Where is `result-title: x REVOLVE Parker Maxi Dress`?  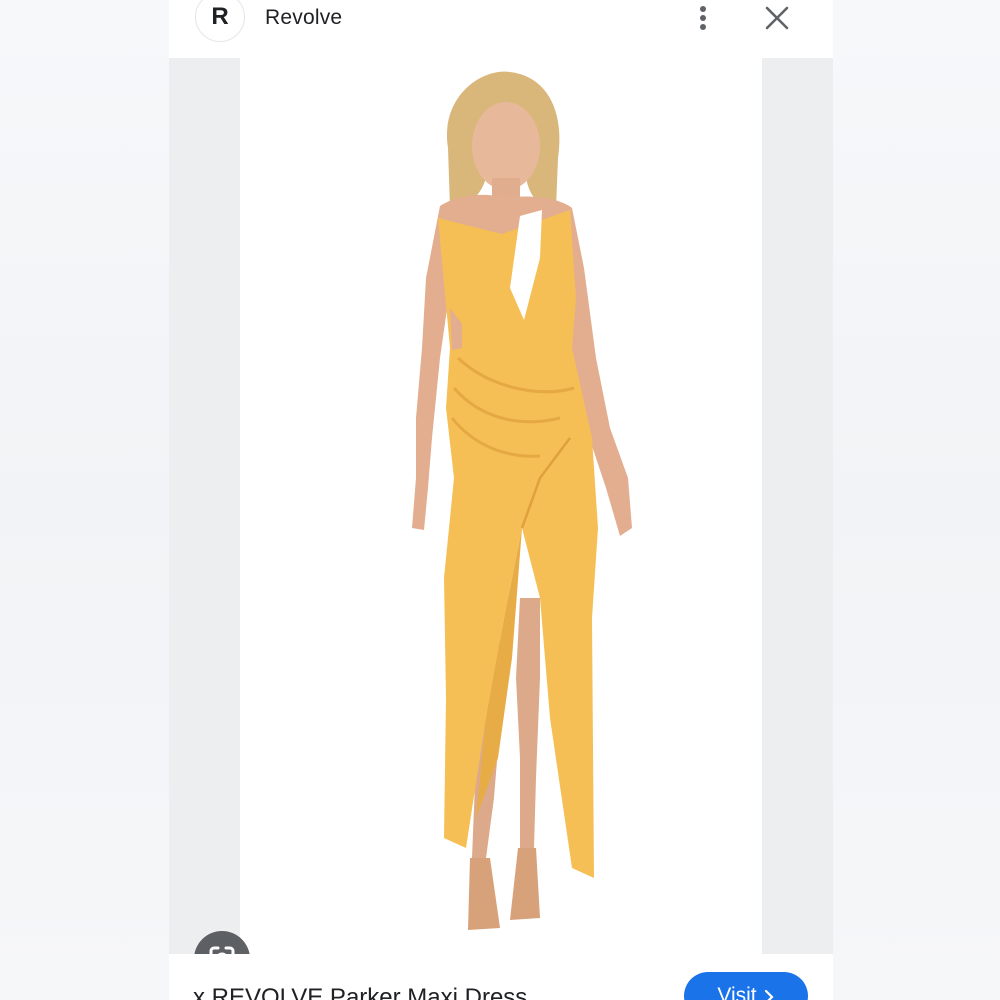 result-title: x REVOLVE Parker Maxi Dress is located at coordinates (360, 992).